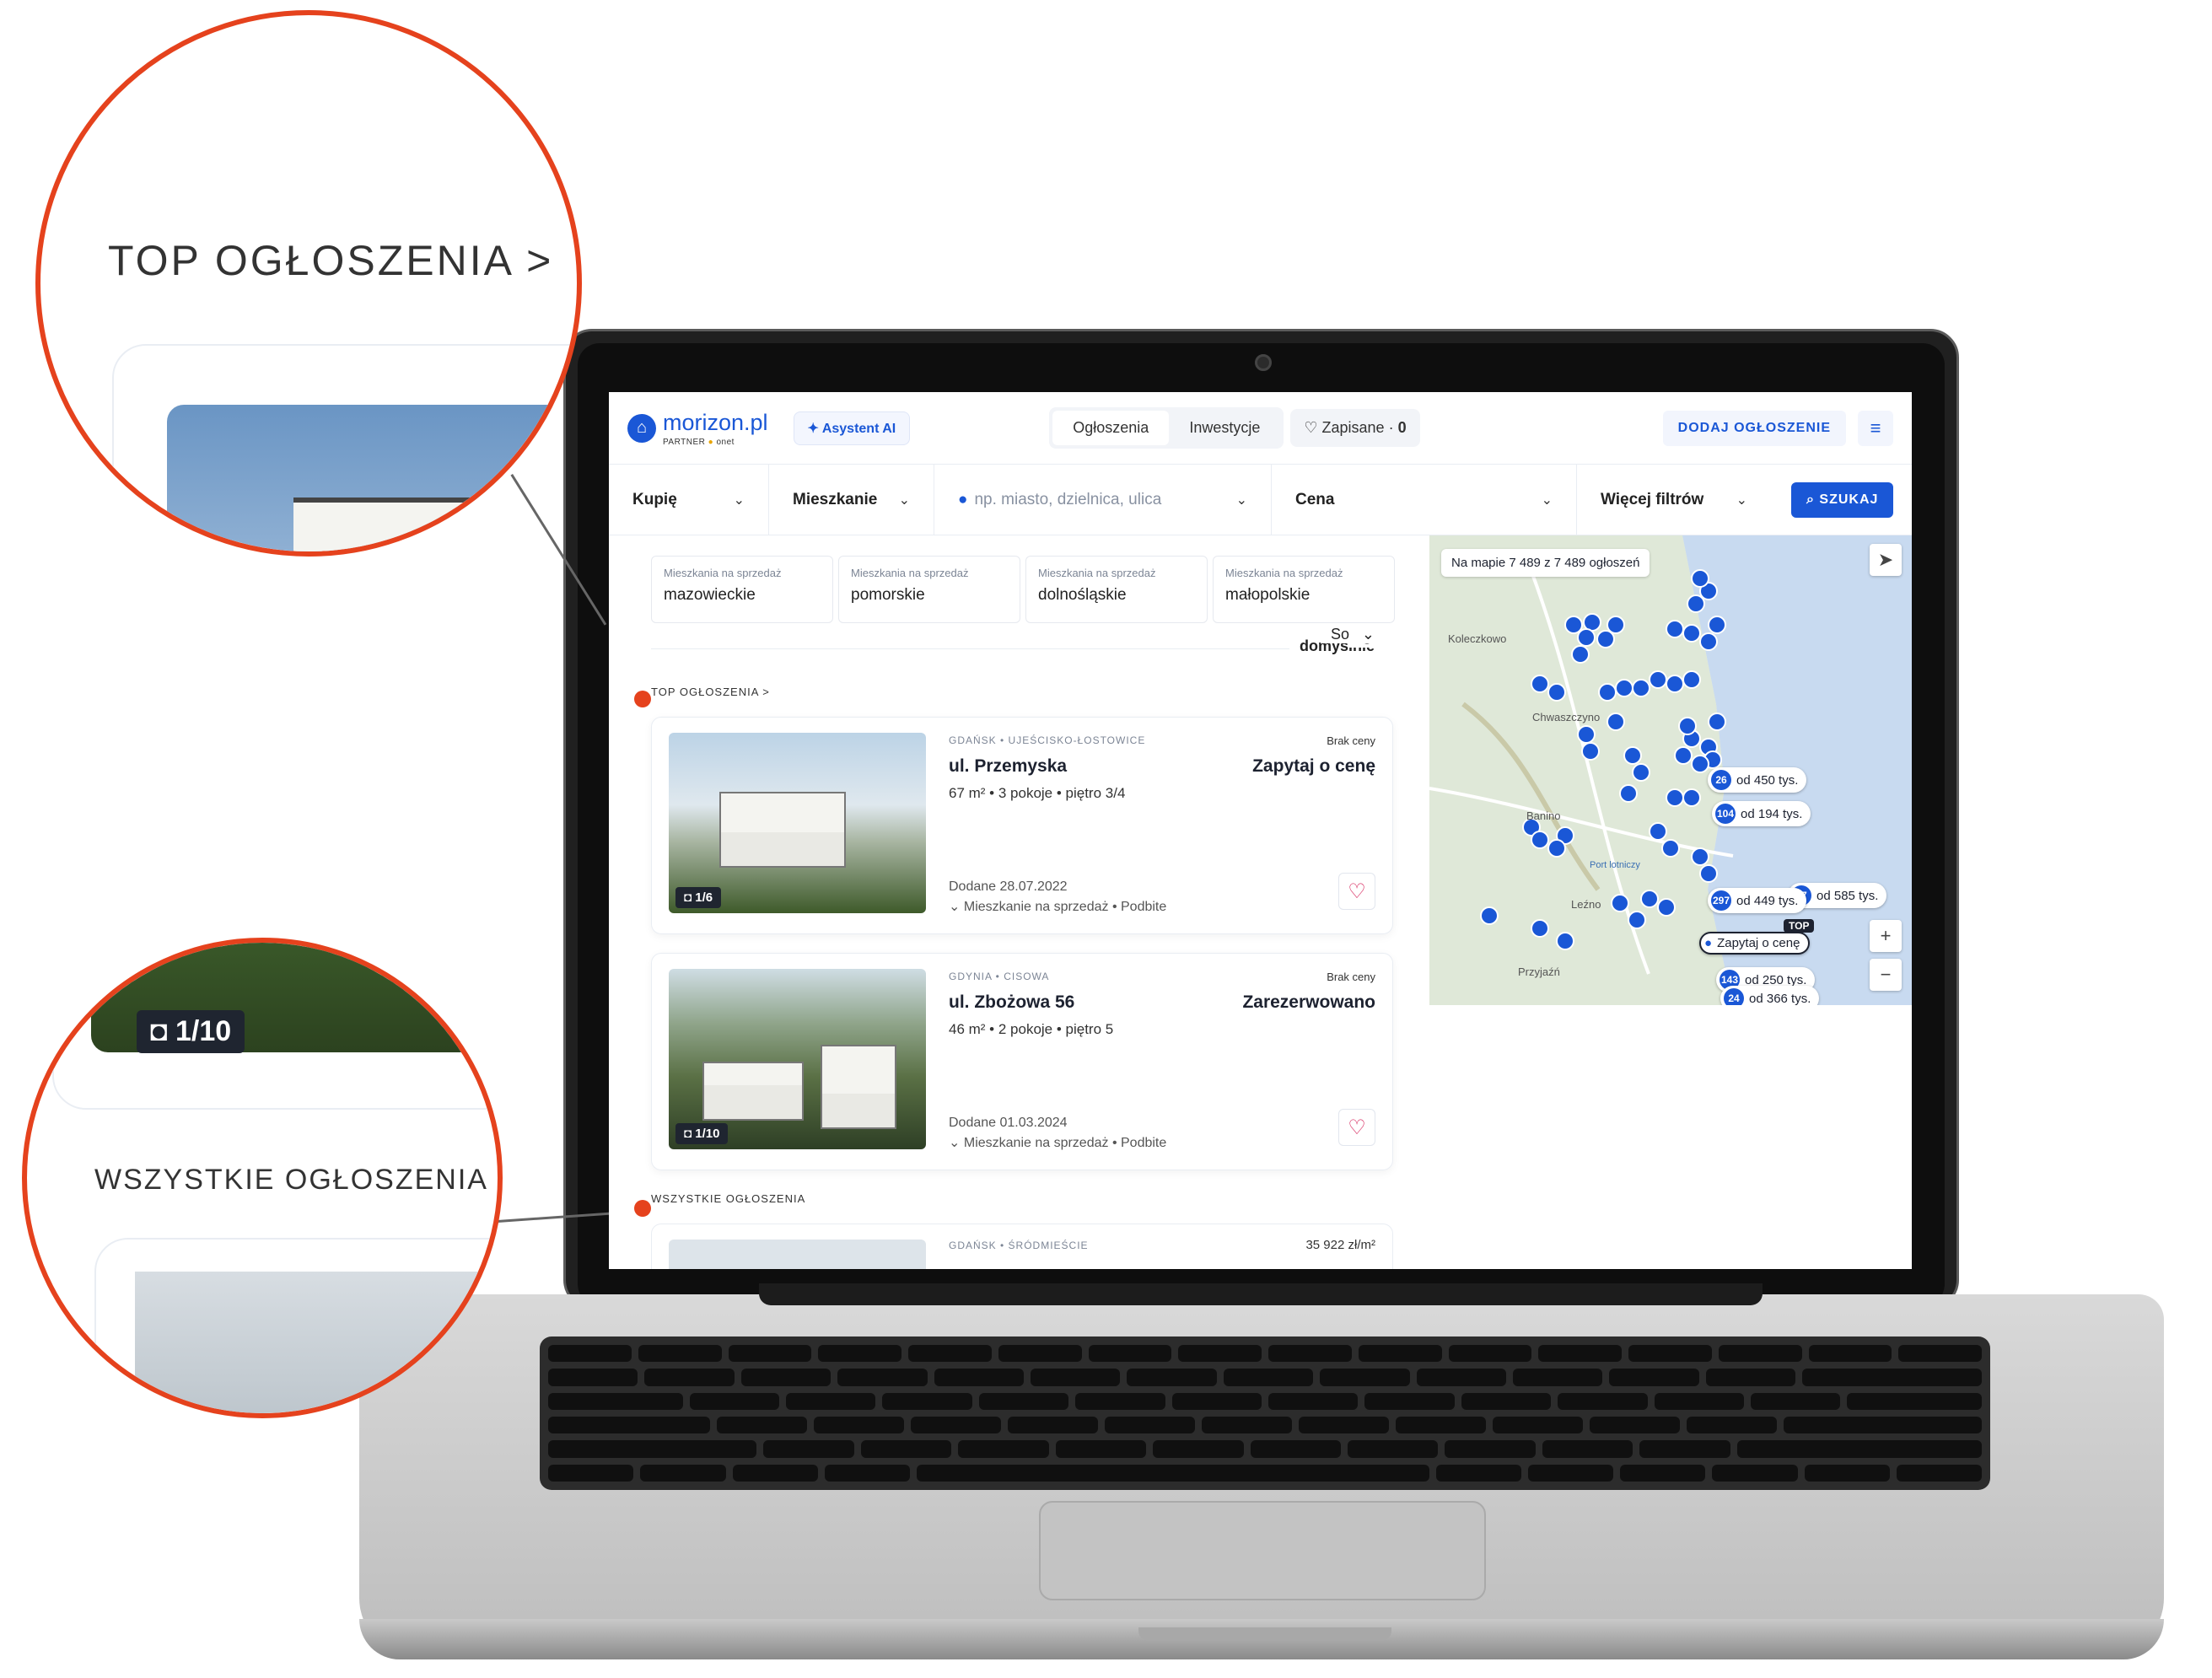 Image resolution: width=2212 pixels, height=1678 pixels. What do you see at coordinates (1284, 573) in the screenshot?
I see `chip-sub: Mieszkania na sprzedaż` at bounding box center [1284, 573].